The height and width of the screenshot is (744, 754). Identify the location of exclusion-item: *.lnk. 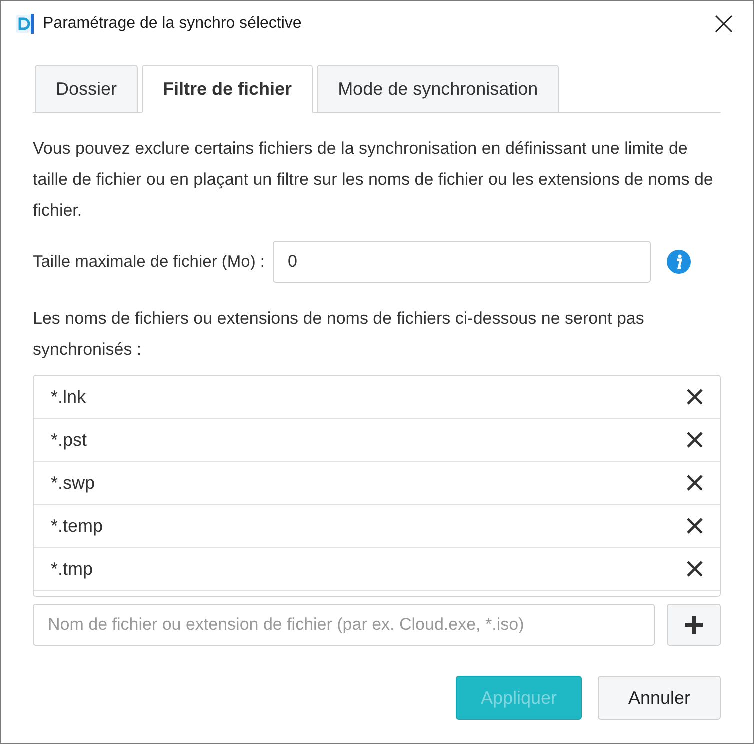
(377, 397).